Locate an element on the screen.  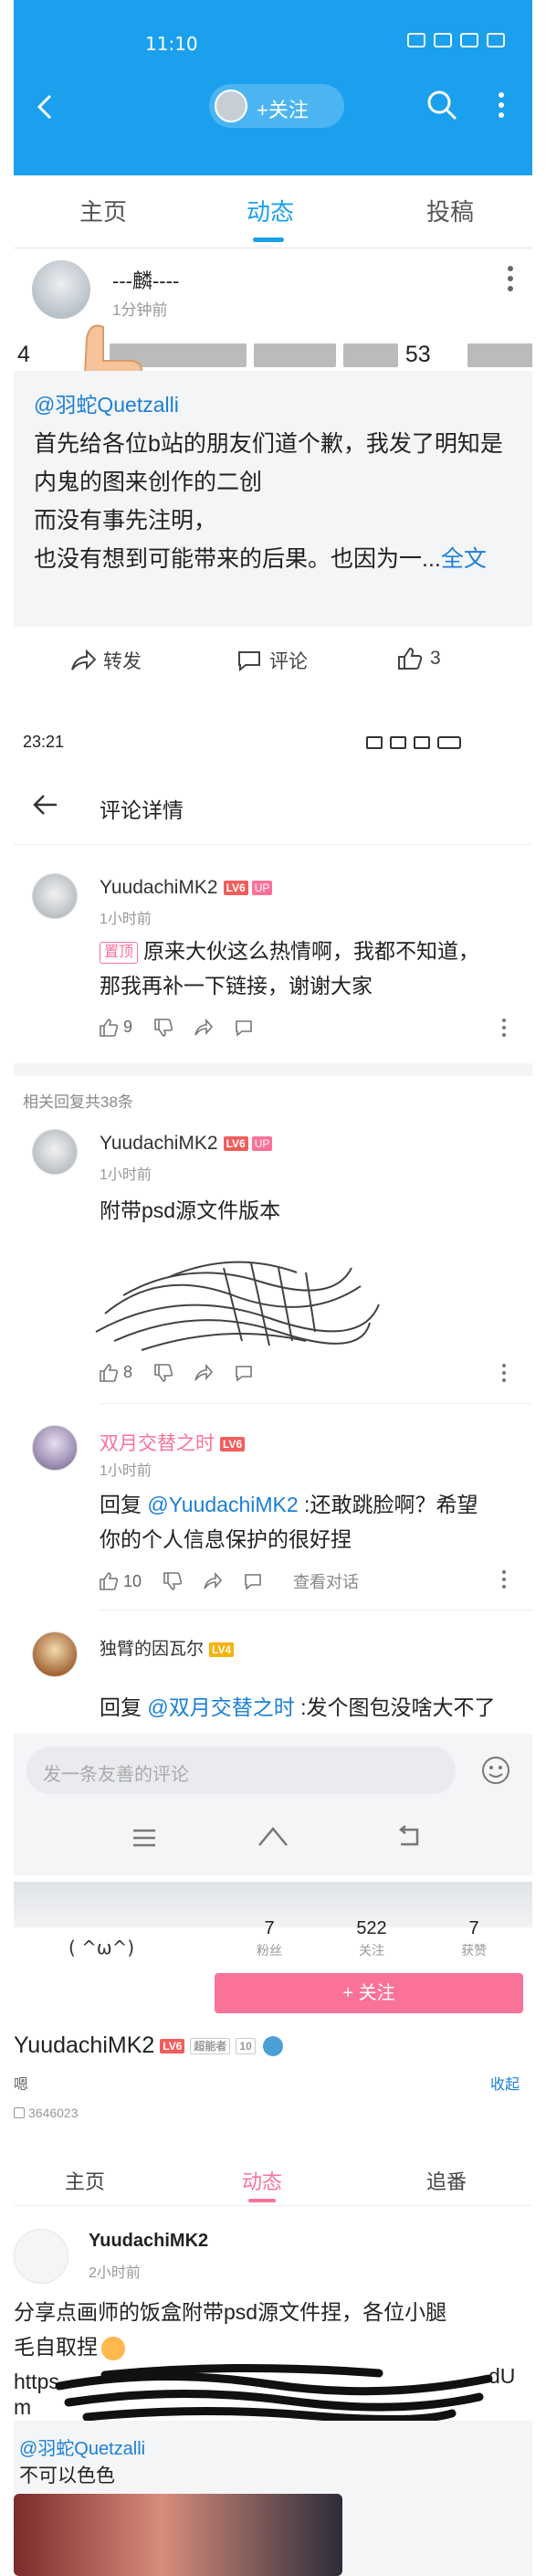
quote-line: 内鬼的图来创作的二创 is located at coordinates (148, 483).